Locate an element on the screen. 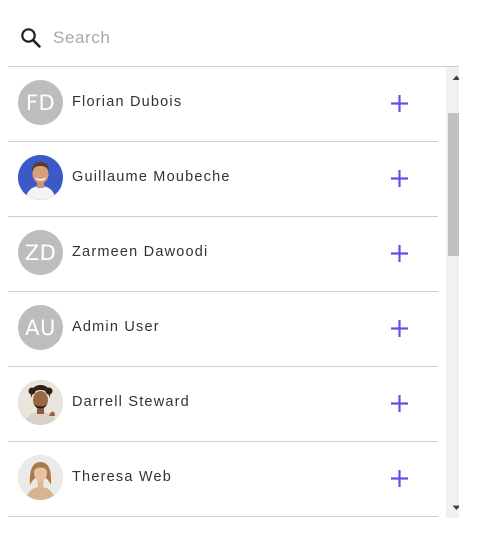 This screenshot has width=486, height=547. avatar-initials: ZD is located at coordinates (40, 252).